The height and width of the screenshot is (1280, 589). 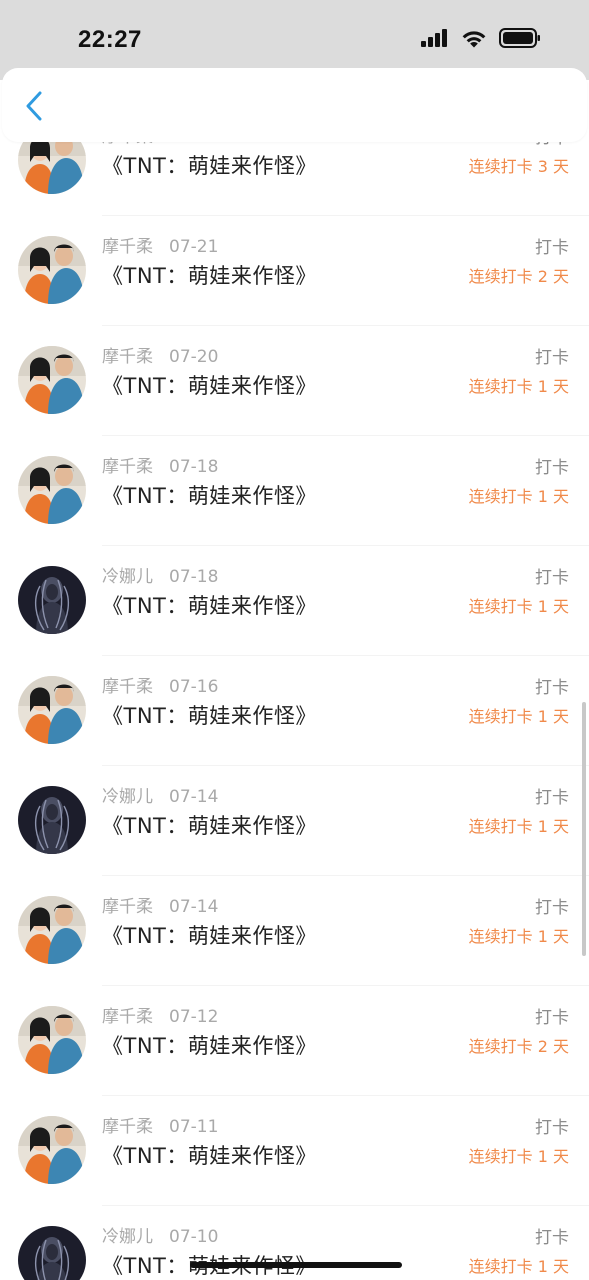 I want to click on entry-date: 07-21, so click(x=194, y=247).